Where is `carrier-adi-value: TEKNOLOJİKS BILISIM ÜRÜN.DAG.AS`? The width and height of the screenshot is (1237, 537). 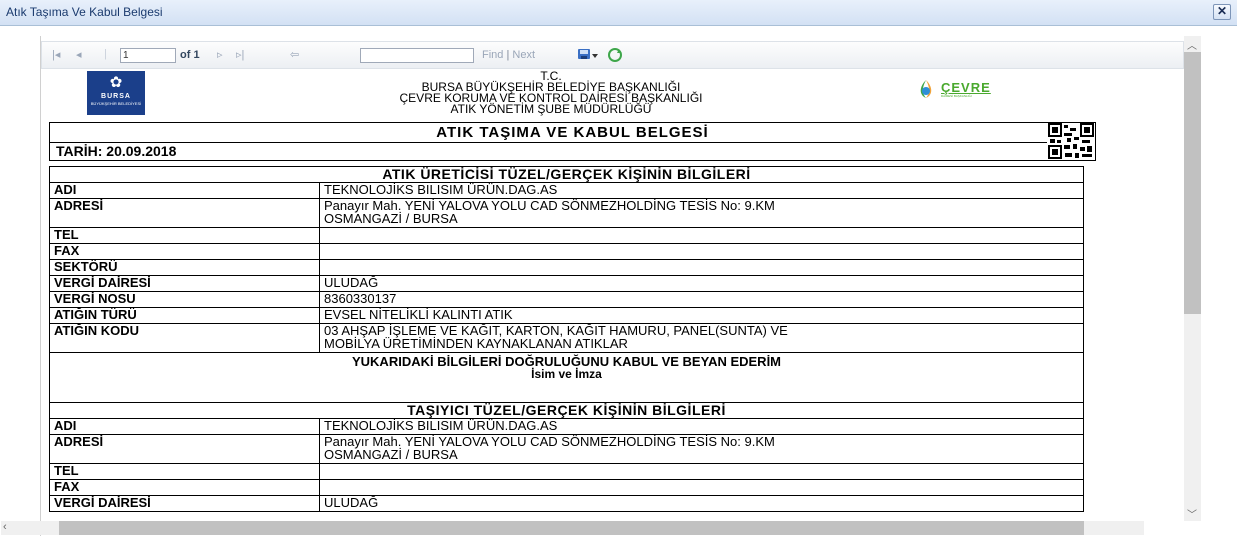 carrier-adi-value: TEKNOLOJİKS BILISIM ÜRÜN.DAG.AS is located at coordinates (701, 426).